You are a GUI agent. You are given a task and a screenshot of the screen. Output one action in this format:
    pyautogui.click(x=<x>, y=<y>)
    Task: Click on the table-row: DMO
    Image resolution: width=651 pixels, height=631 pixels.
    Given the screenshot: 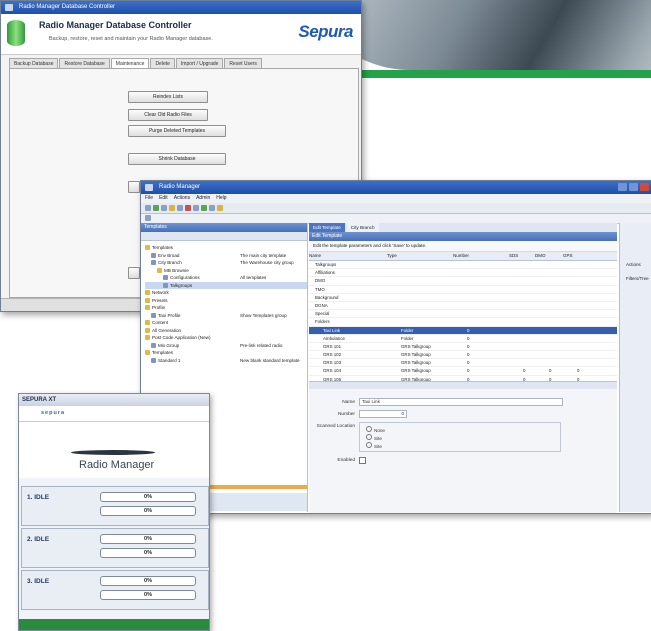 What is the action you would take?
    pyautogui.click(x=463, y=281)
    